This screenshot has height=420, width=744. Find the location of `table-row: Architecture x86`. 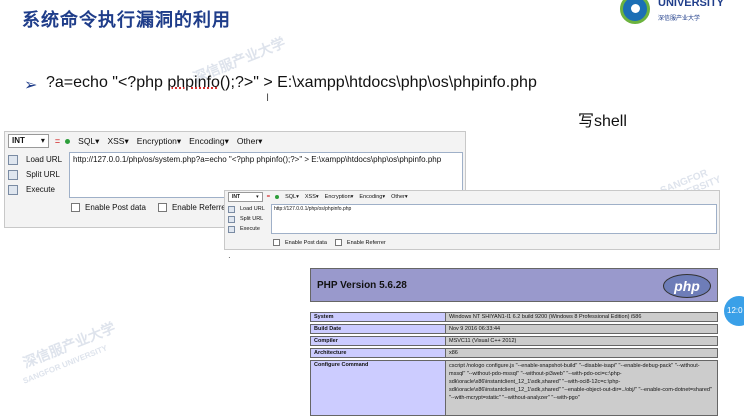

table-row: Architecture x86 is located at coordinates (514, 353).